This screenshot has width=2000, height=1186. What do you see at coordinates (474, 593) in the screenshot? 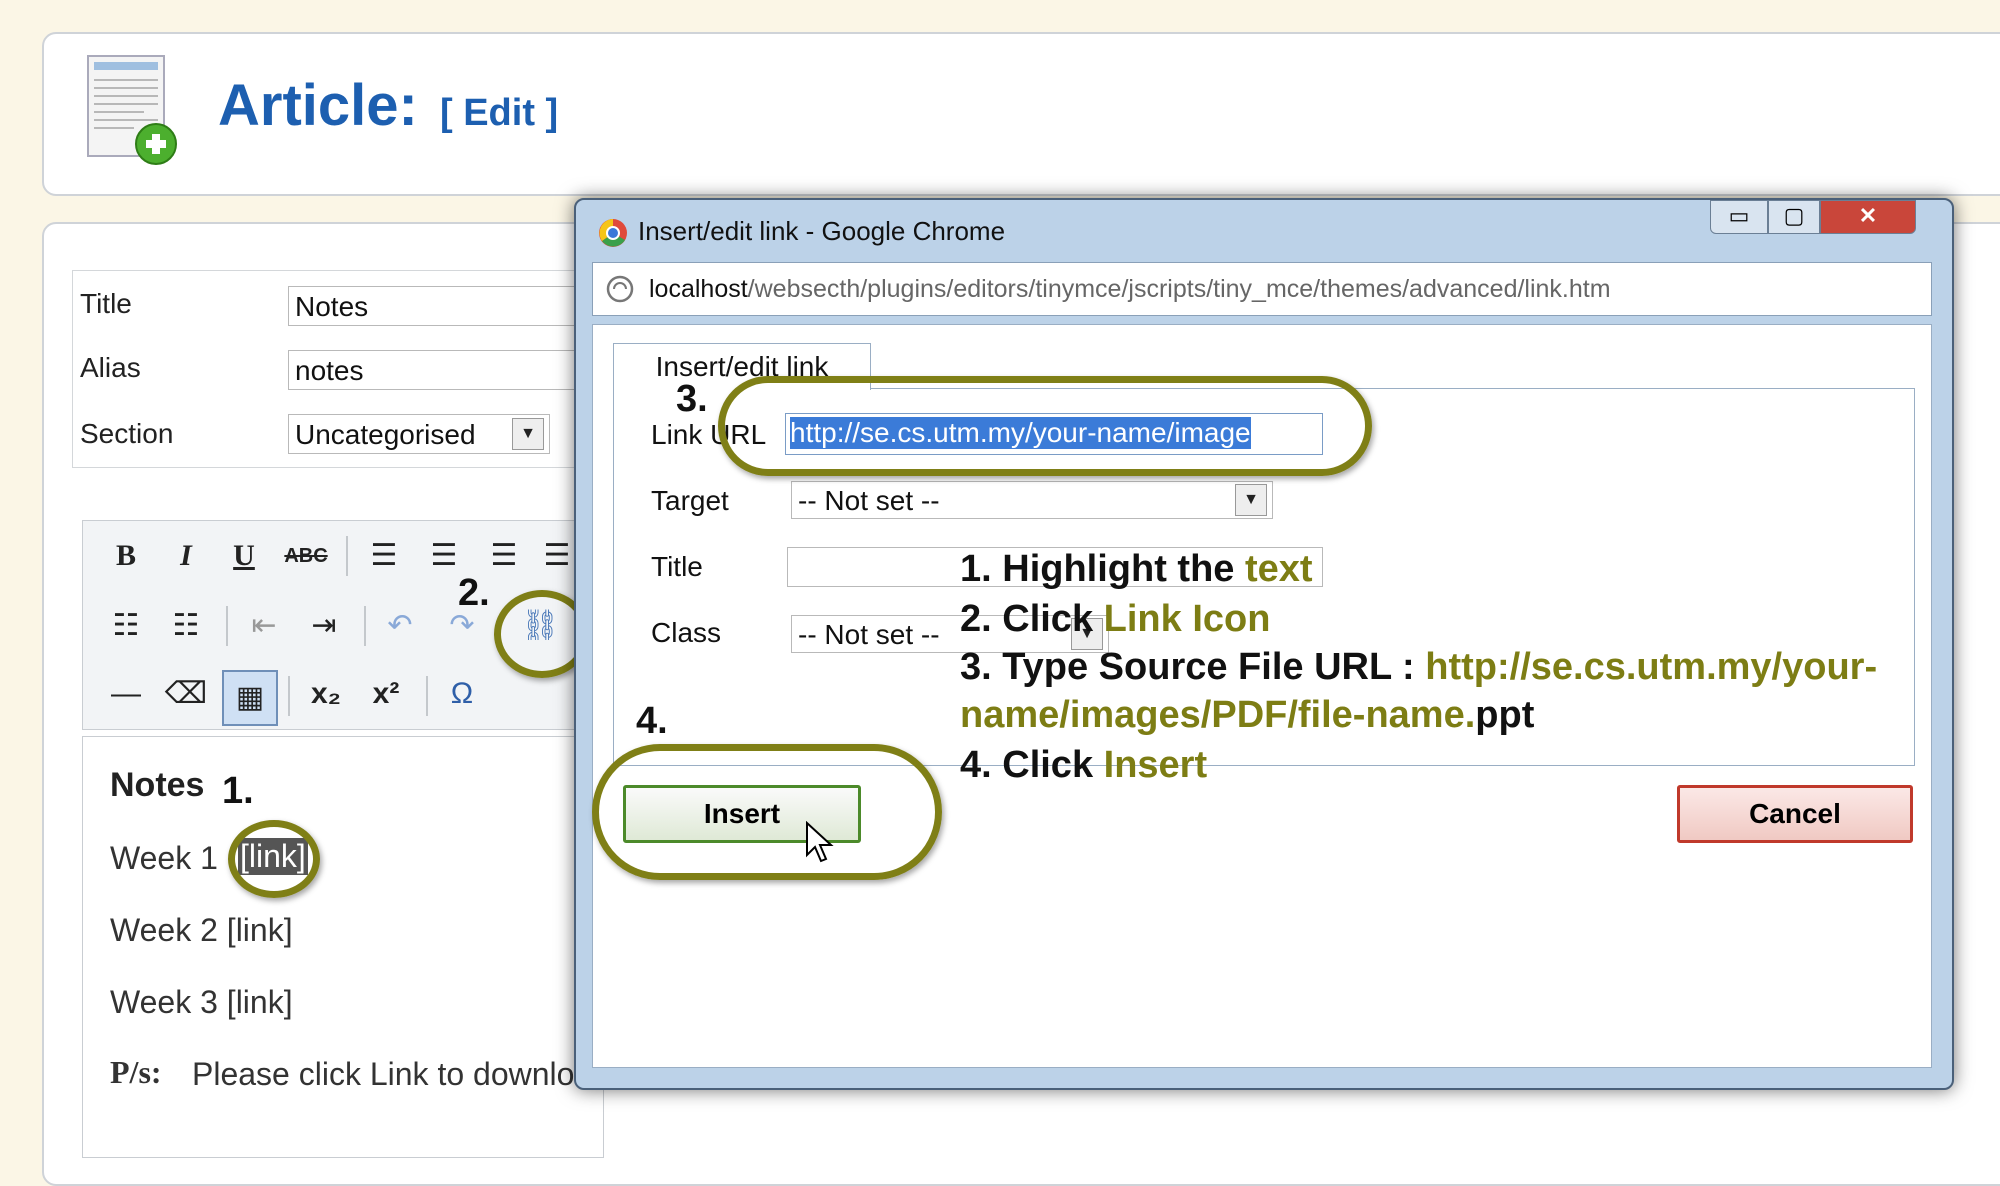
I see `step2-marker: 2.` at bounding box center [474, 593].